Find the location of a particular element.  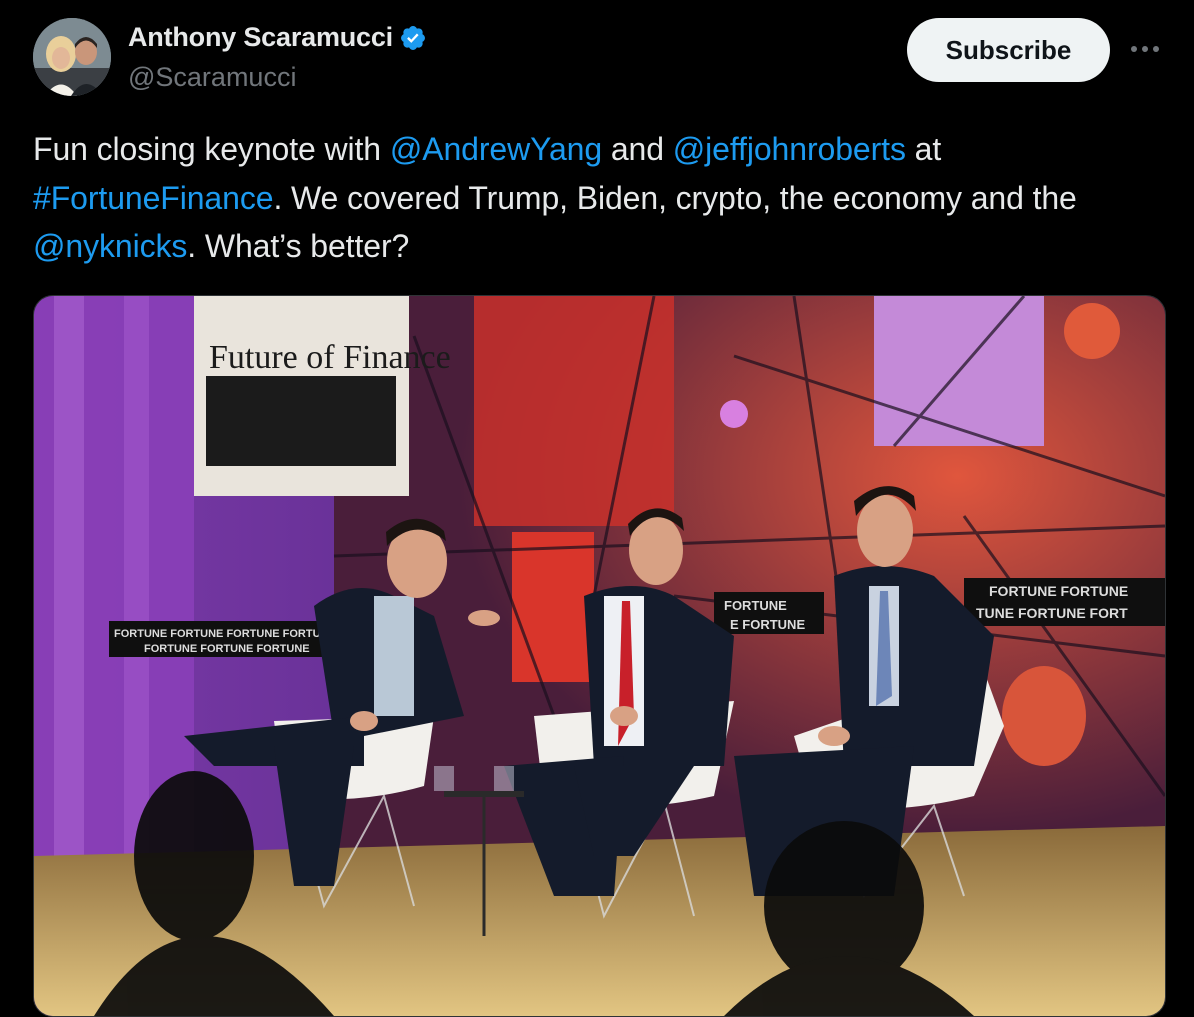

author-name-row: Anthony Scaramucci is located at coordinates (277, 37).